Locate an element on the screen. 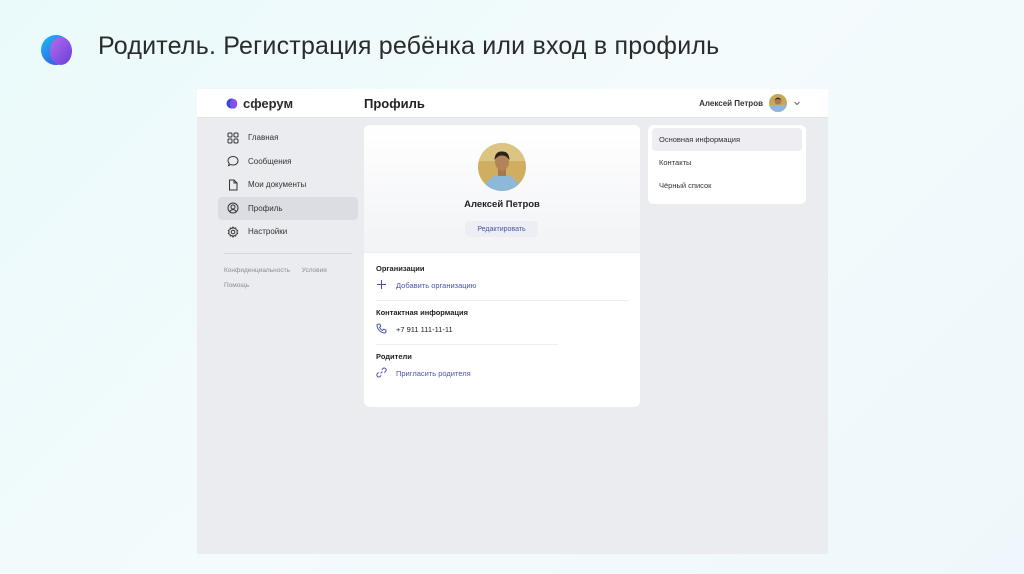 The height and width of the screenshot is (574, 1024). sidebar-item-home: Главная is located at coordinates (288, 137).